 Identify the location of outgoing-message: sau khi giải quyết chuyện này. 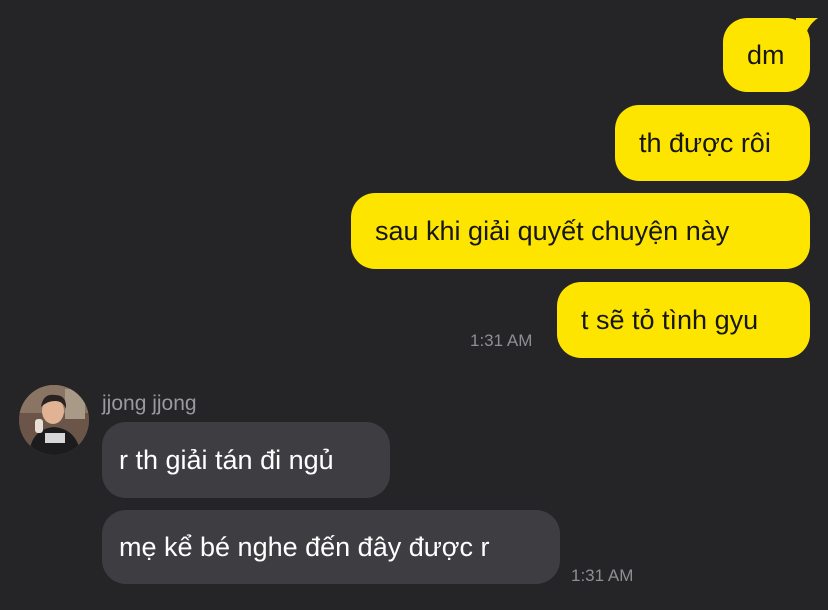
(580, 231).